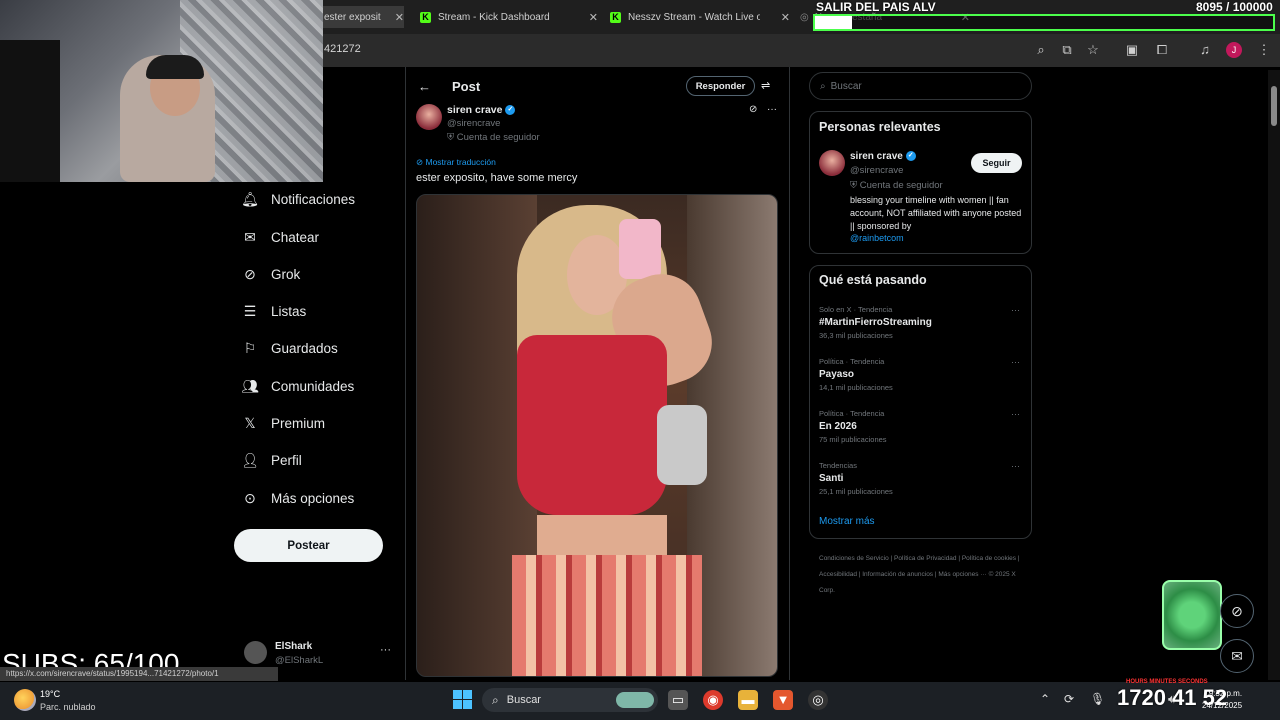  What do you see at coordinates (880, 127) in the screenshot?
I see `relevant-title: Personas relevantes` at bounding box center [880, 127].